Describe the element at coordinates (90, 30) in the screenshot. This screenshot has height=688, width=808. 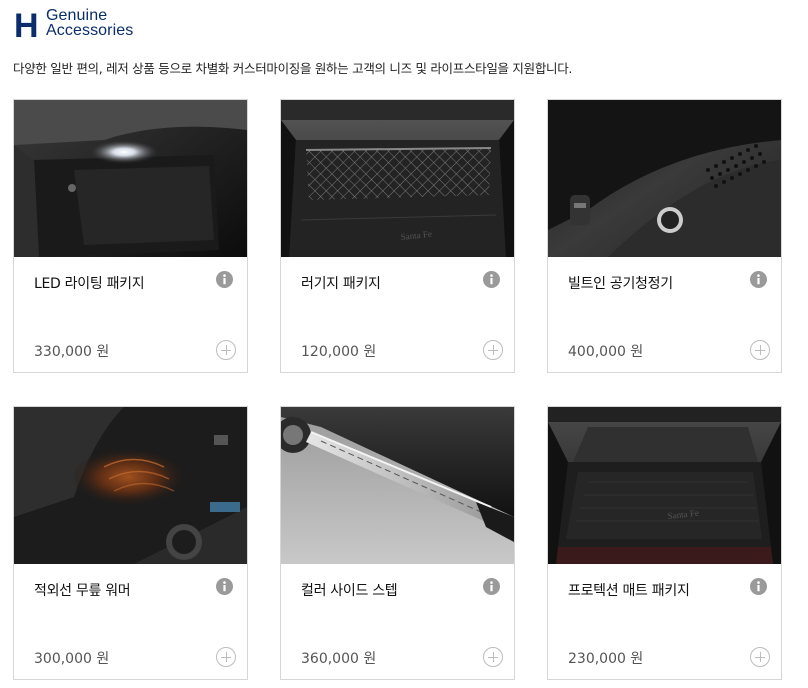
I see `brand-line-accessories: Accessories` at that location.